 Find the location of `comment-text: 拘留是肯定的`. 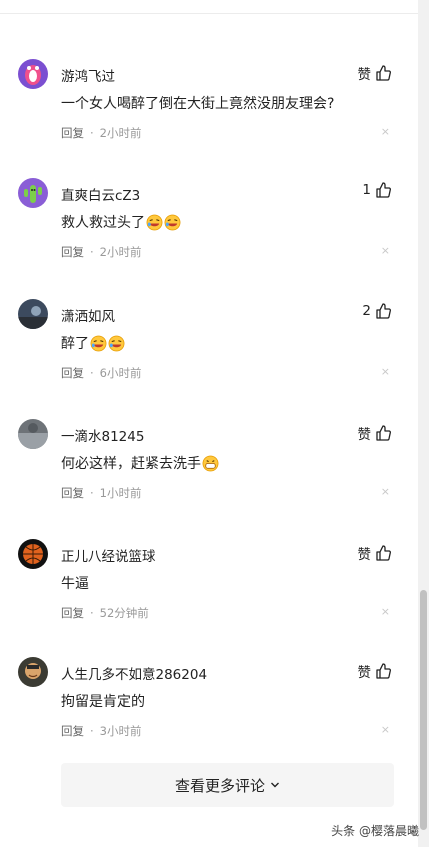

comment-text: 拘留是肯定的 is located at coordinates (103, 702).